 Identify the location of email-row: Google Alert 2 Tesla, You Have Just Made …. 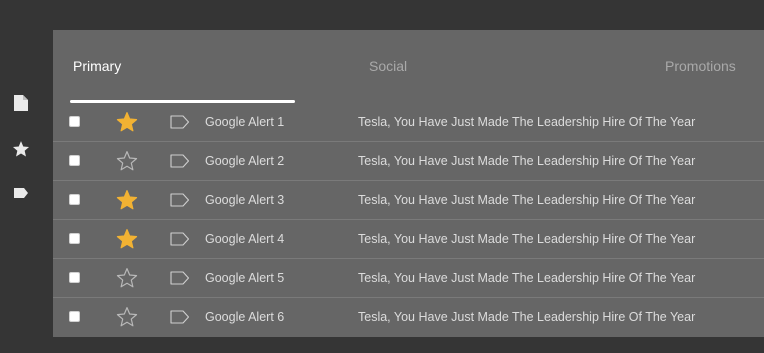
(408, 161).